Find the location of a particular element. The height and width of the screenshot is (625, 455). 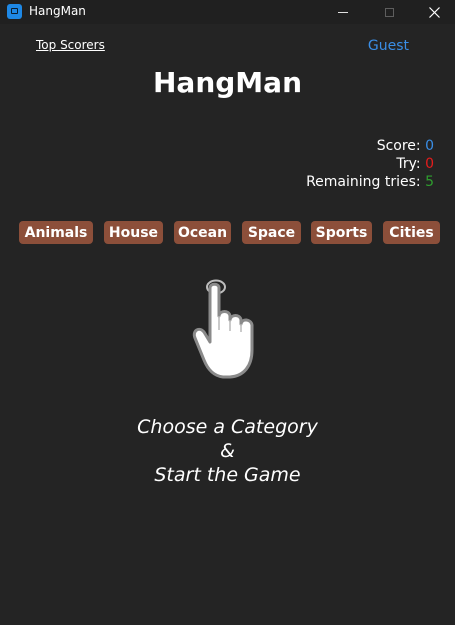

close-icon is located at coordinates (434, 12).